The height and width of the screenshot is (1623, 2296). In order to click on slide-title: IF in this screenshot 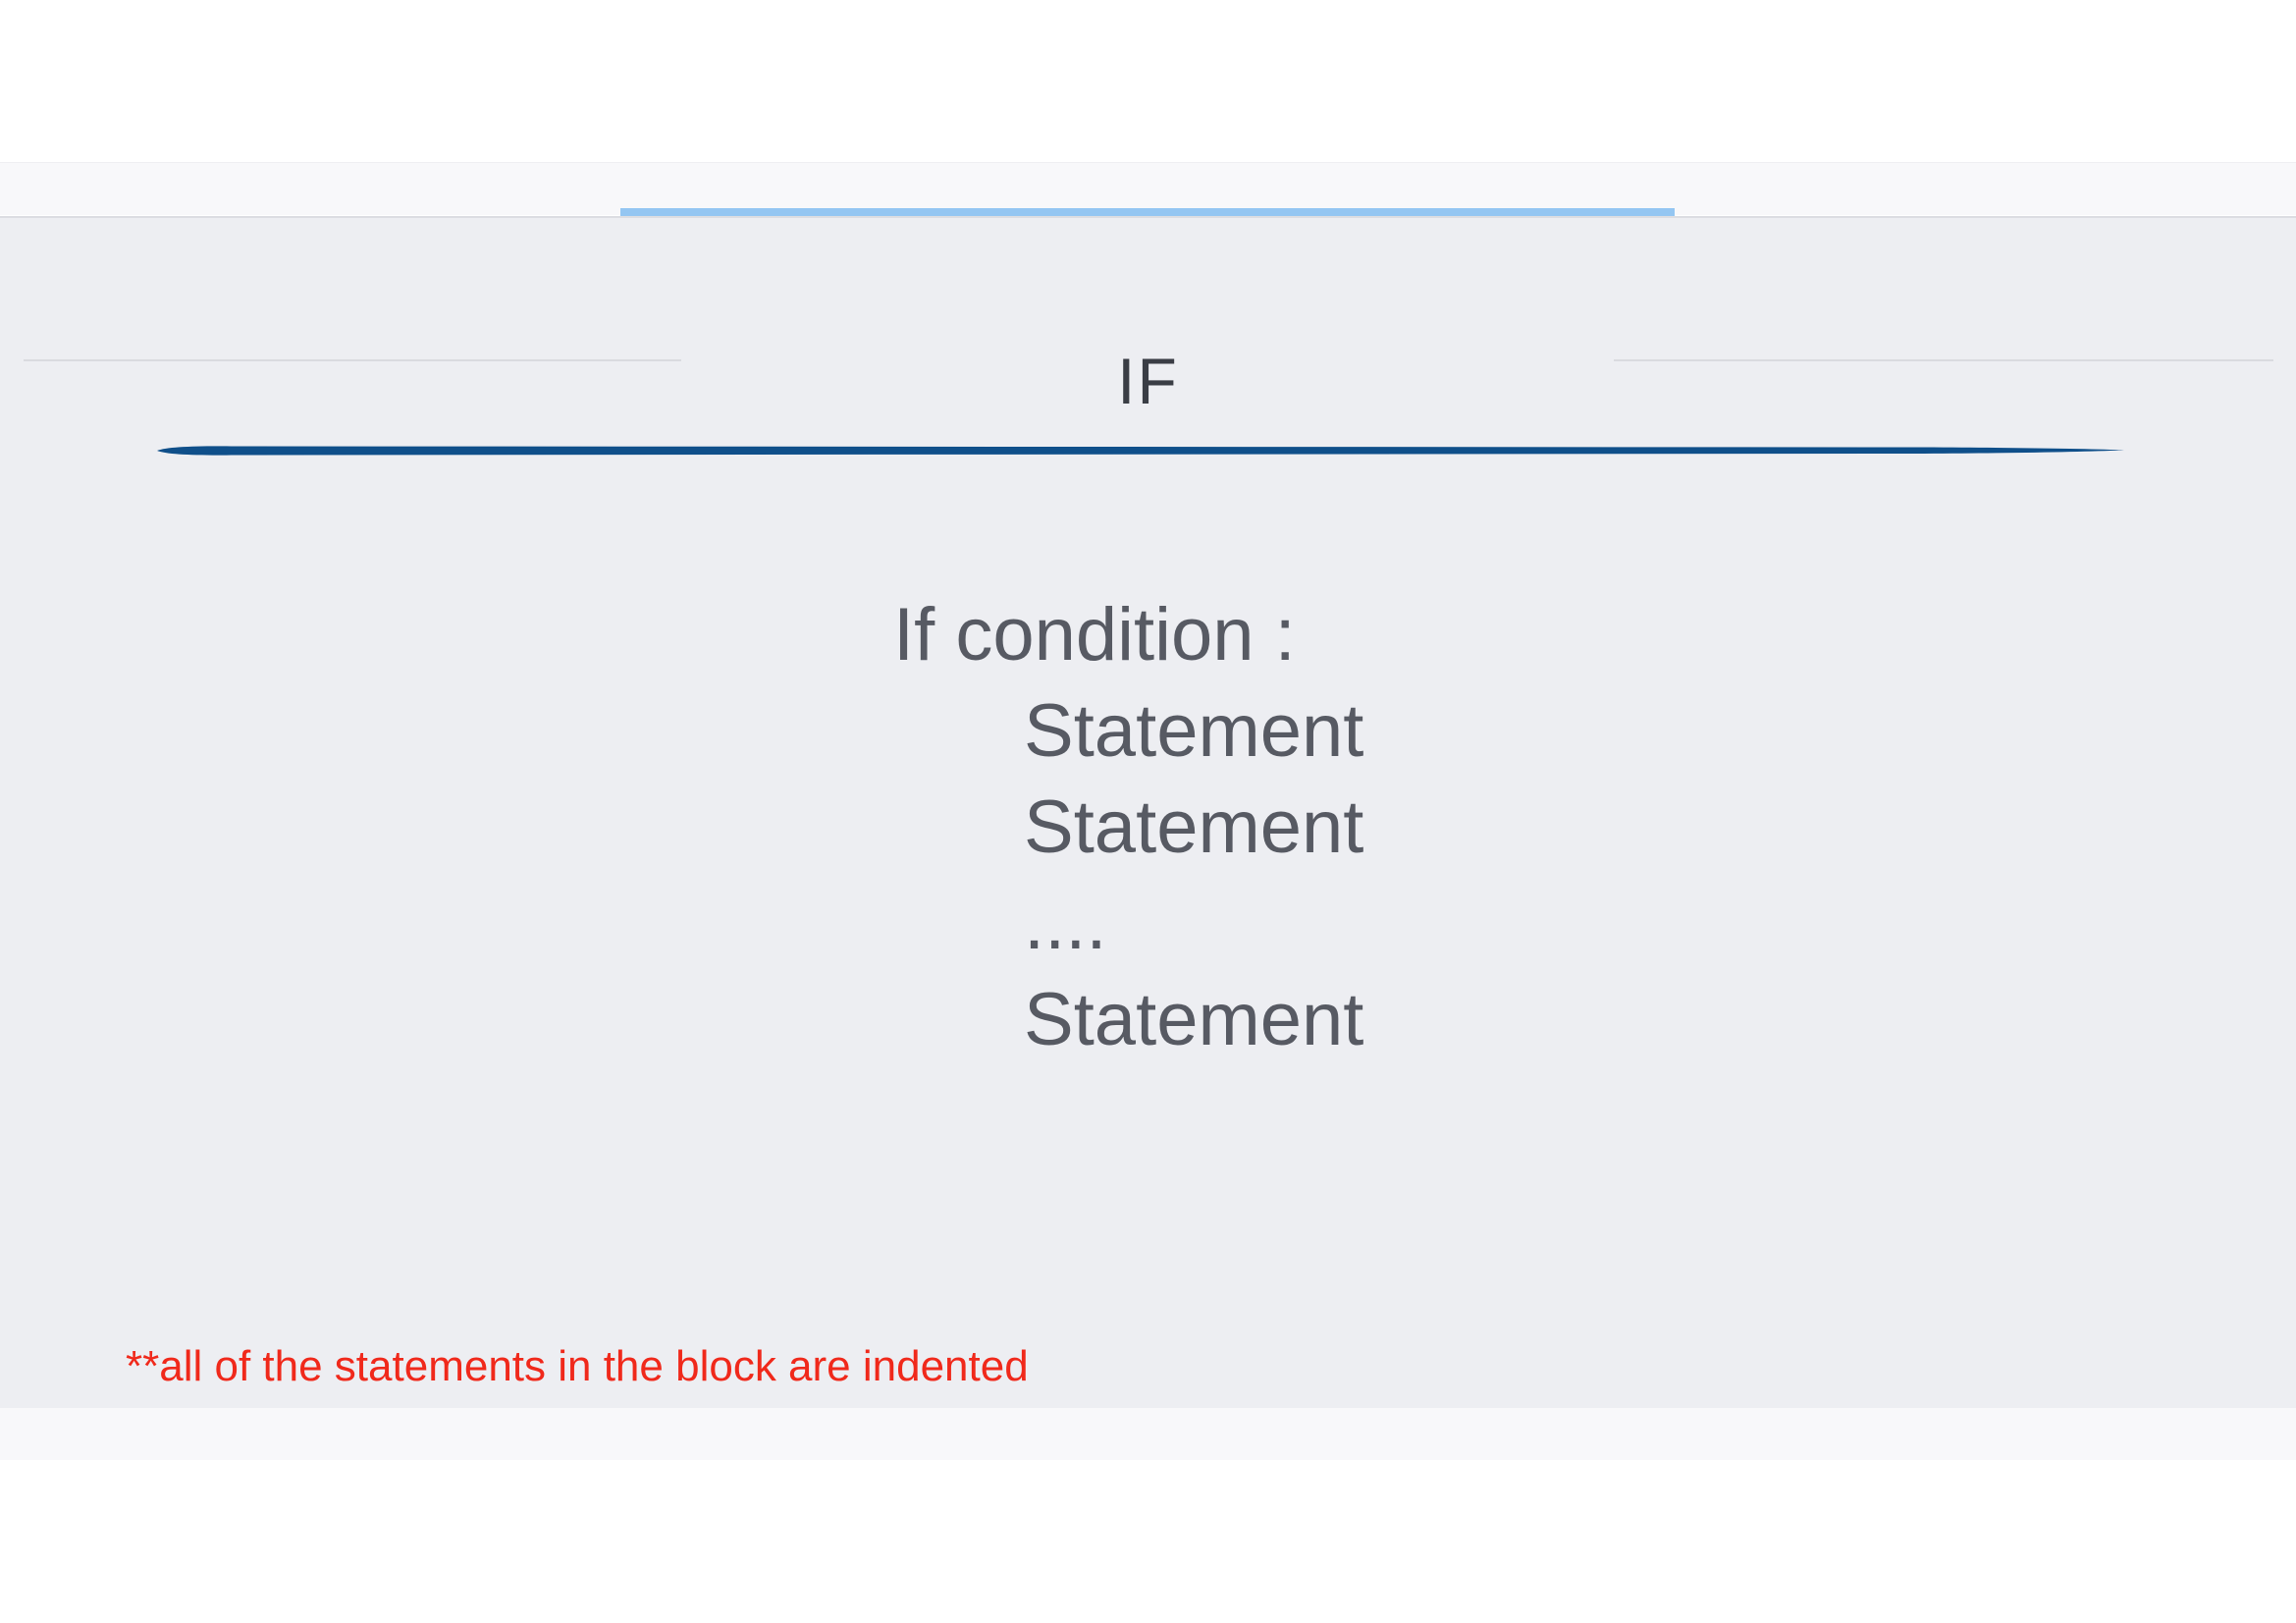, I will do `click(1148, 381)`.